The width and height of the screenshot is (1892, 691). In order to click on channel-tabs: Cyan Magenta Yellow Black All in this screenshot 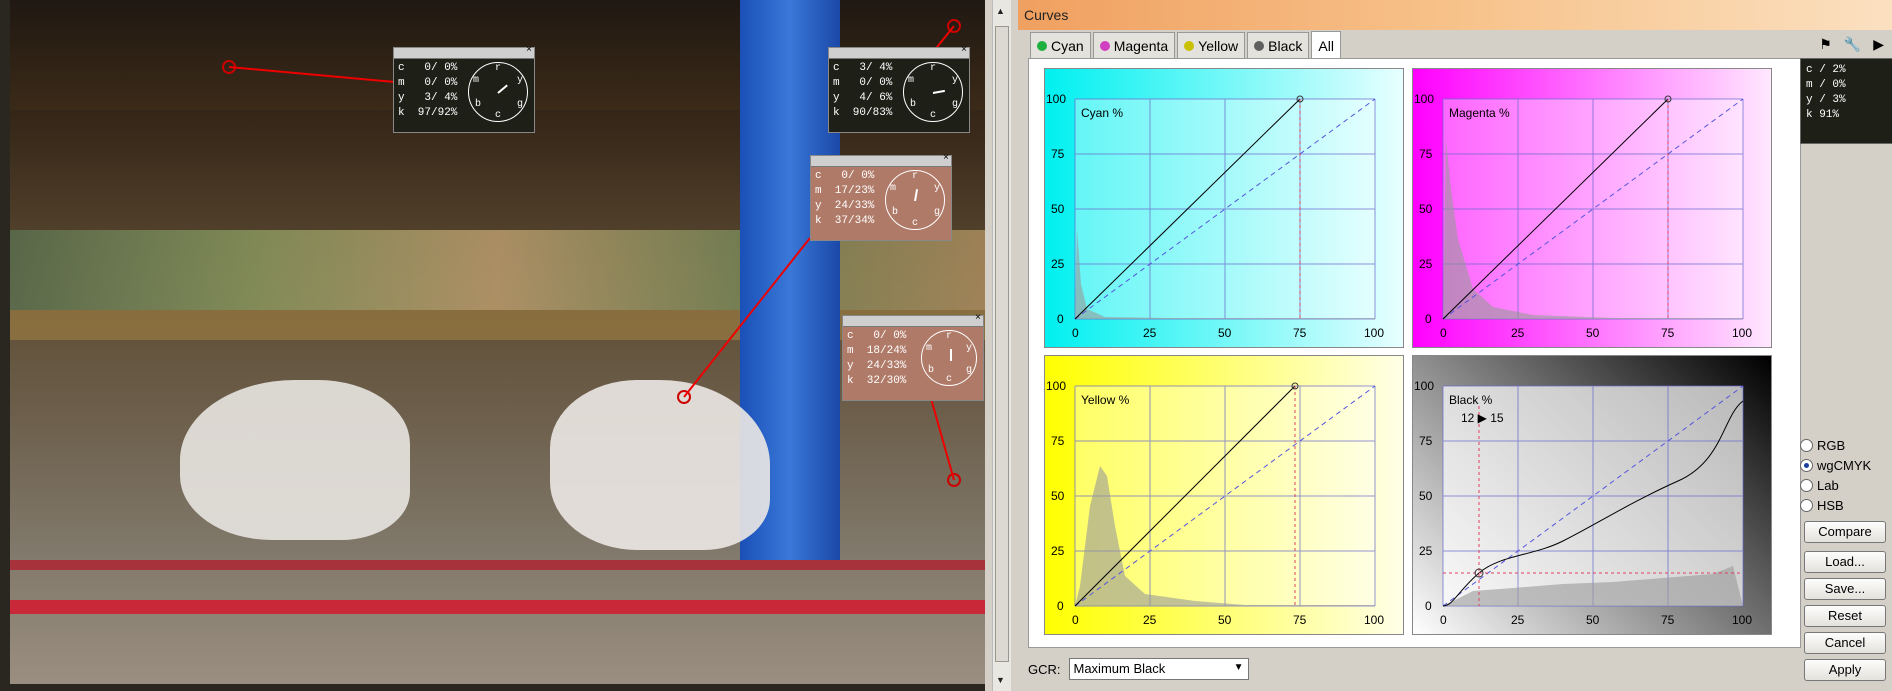, I will do `click(1186, 45)`.